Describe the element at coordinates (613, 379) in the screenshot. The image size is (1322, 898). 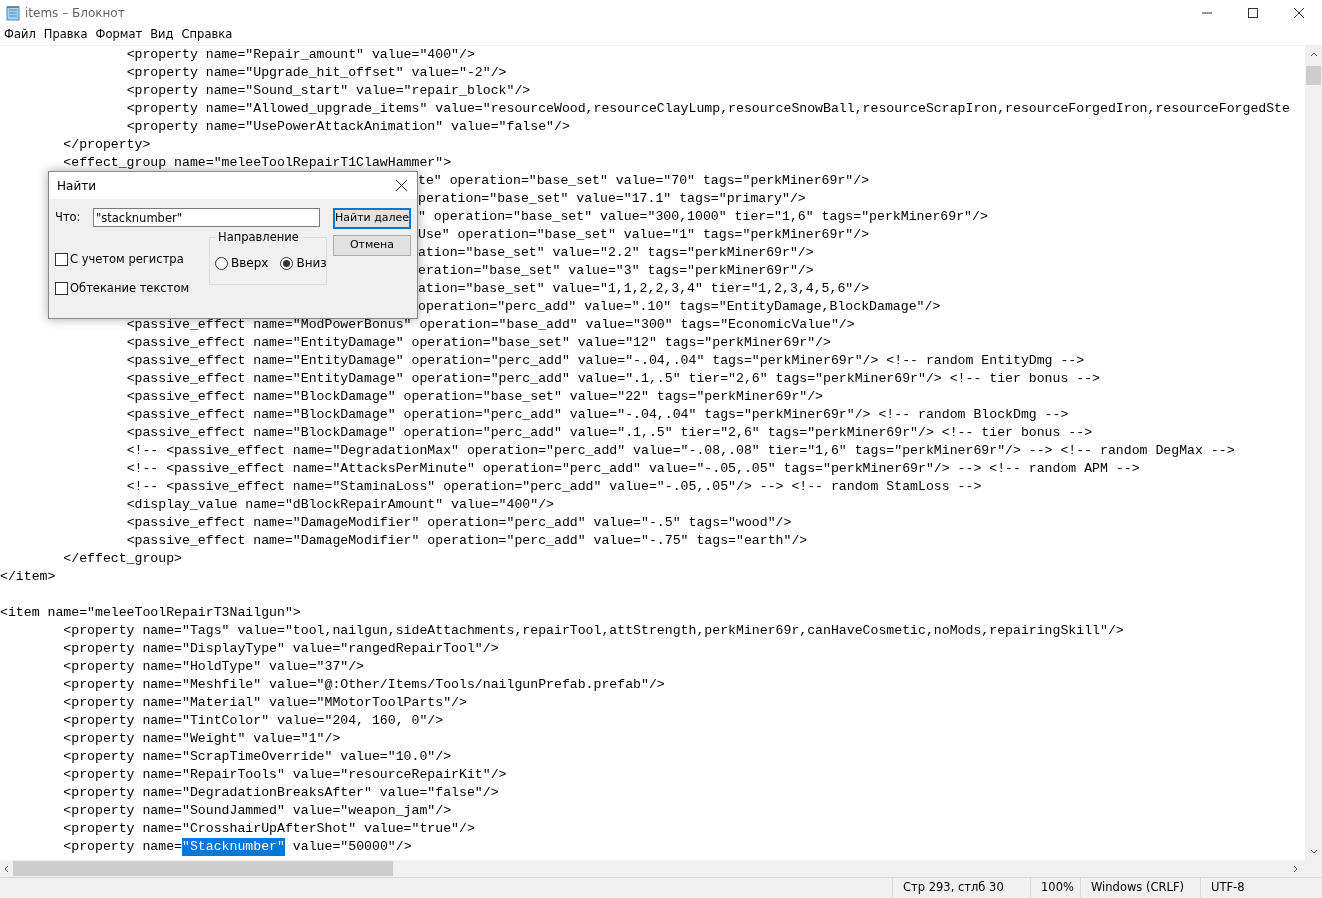
I see `code-line: <passive_effect name="EntityDamage" operation="perc_add" value=".1,.5" tier="2,6" tags="perkMiner69r"/> <!-- tier bonus -->` at that location.